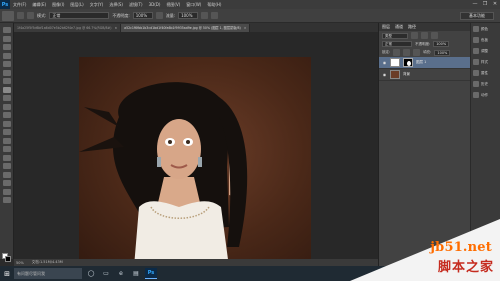 This screenshot has height=281, width=500. What do you see at coordinates (397, 52) in the screenshot?
I see `lock-pixels-icon` at bounding box center [397, 52].